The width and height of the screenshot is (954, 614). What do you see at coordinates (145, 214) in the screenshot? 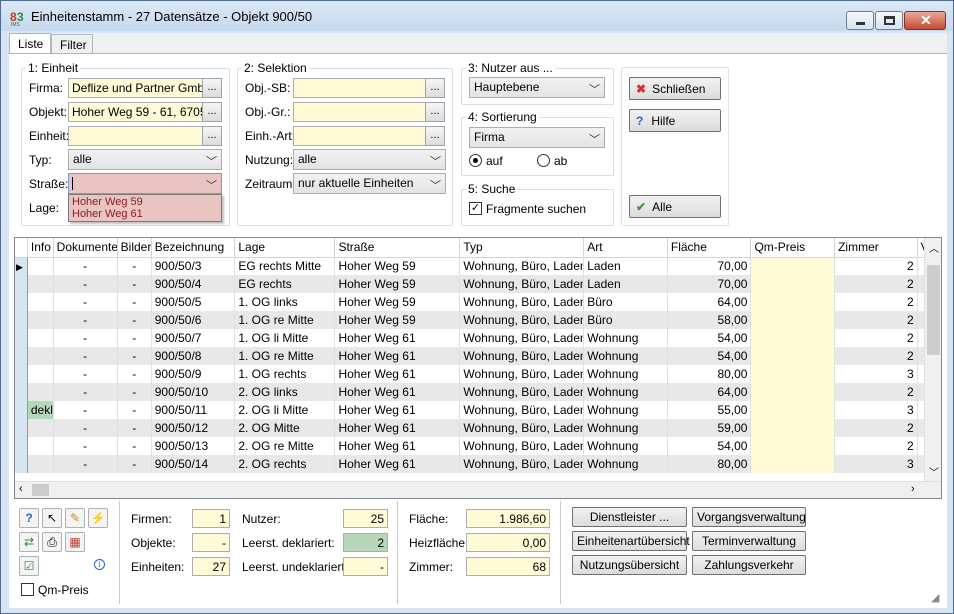
I see `dropdown-option: Hoher Weg 61` at bounding box center [145, 214].